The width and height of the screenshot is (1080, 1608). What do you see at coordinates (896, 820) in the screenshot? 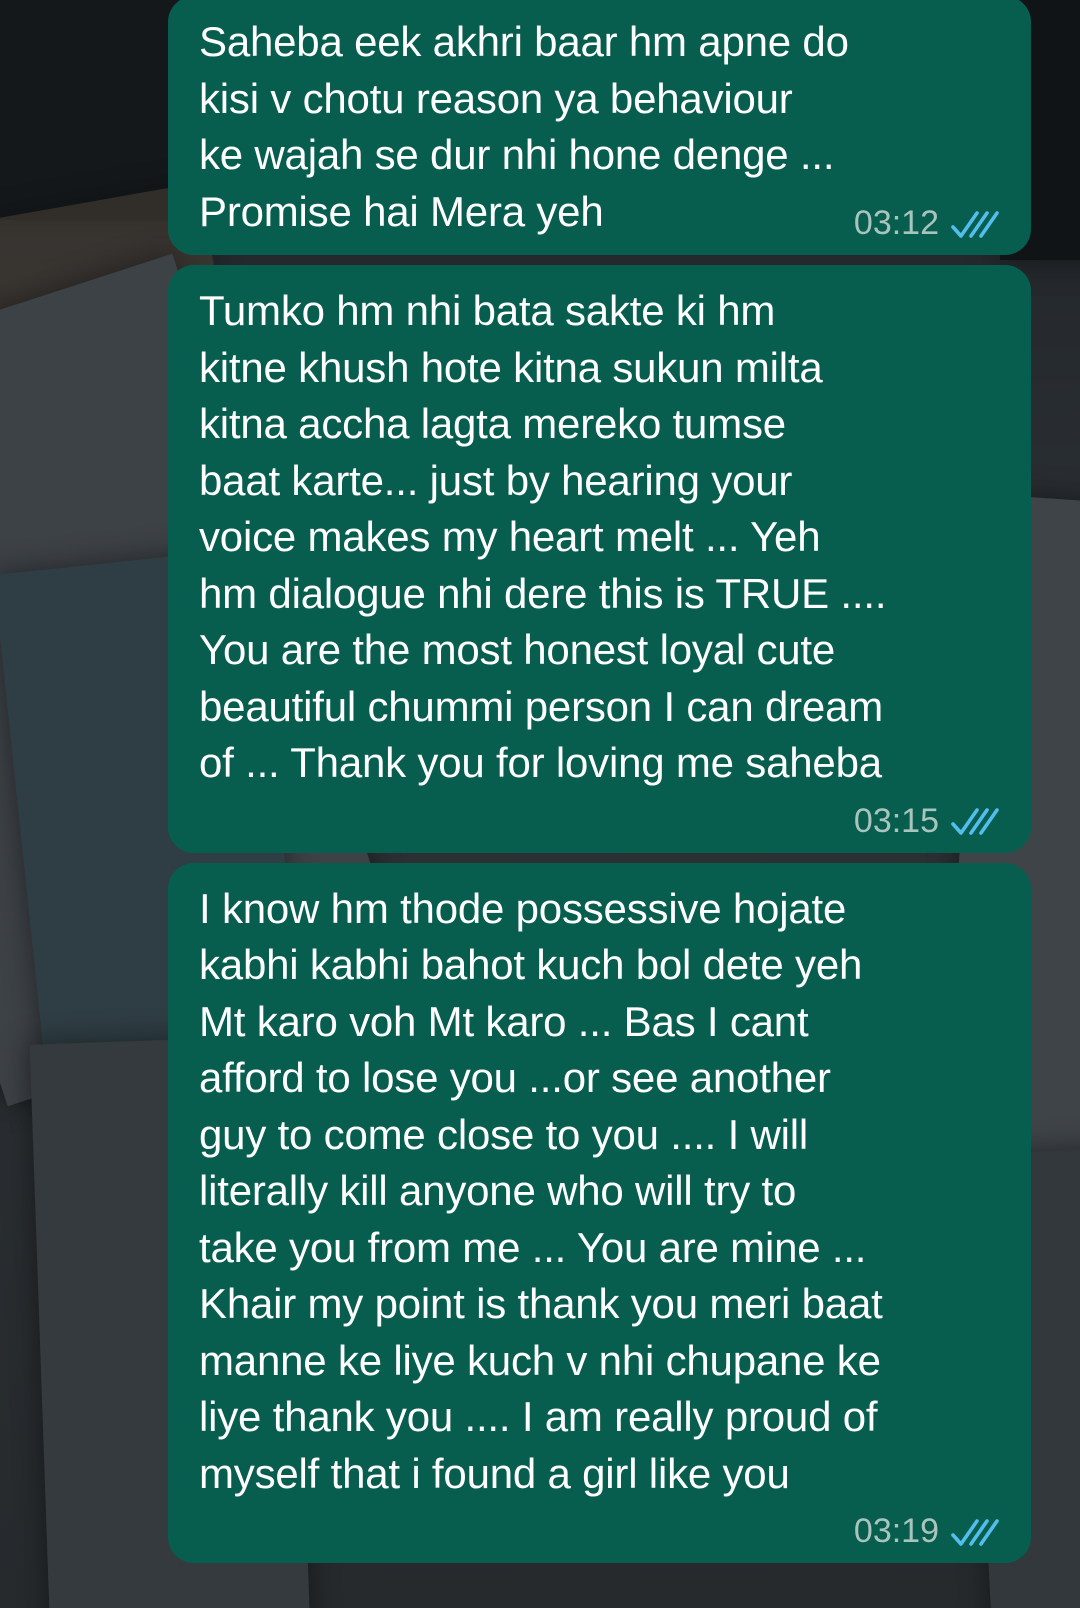
I see `message-time: 03:15` at bounding box center [896, 820].